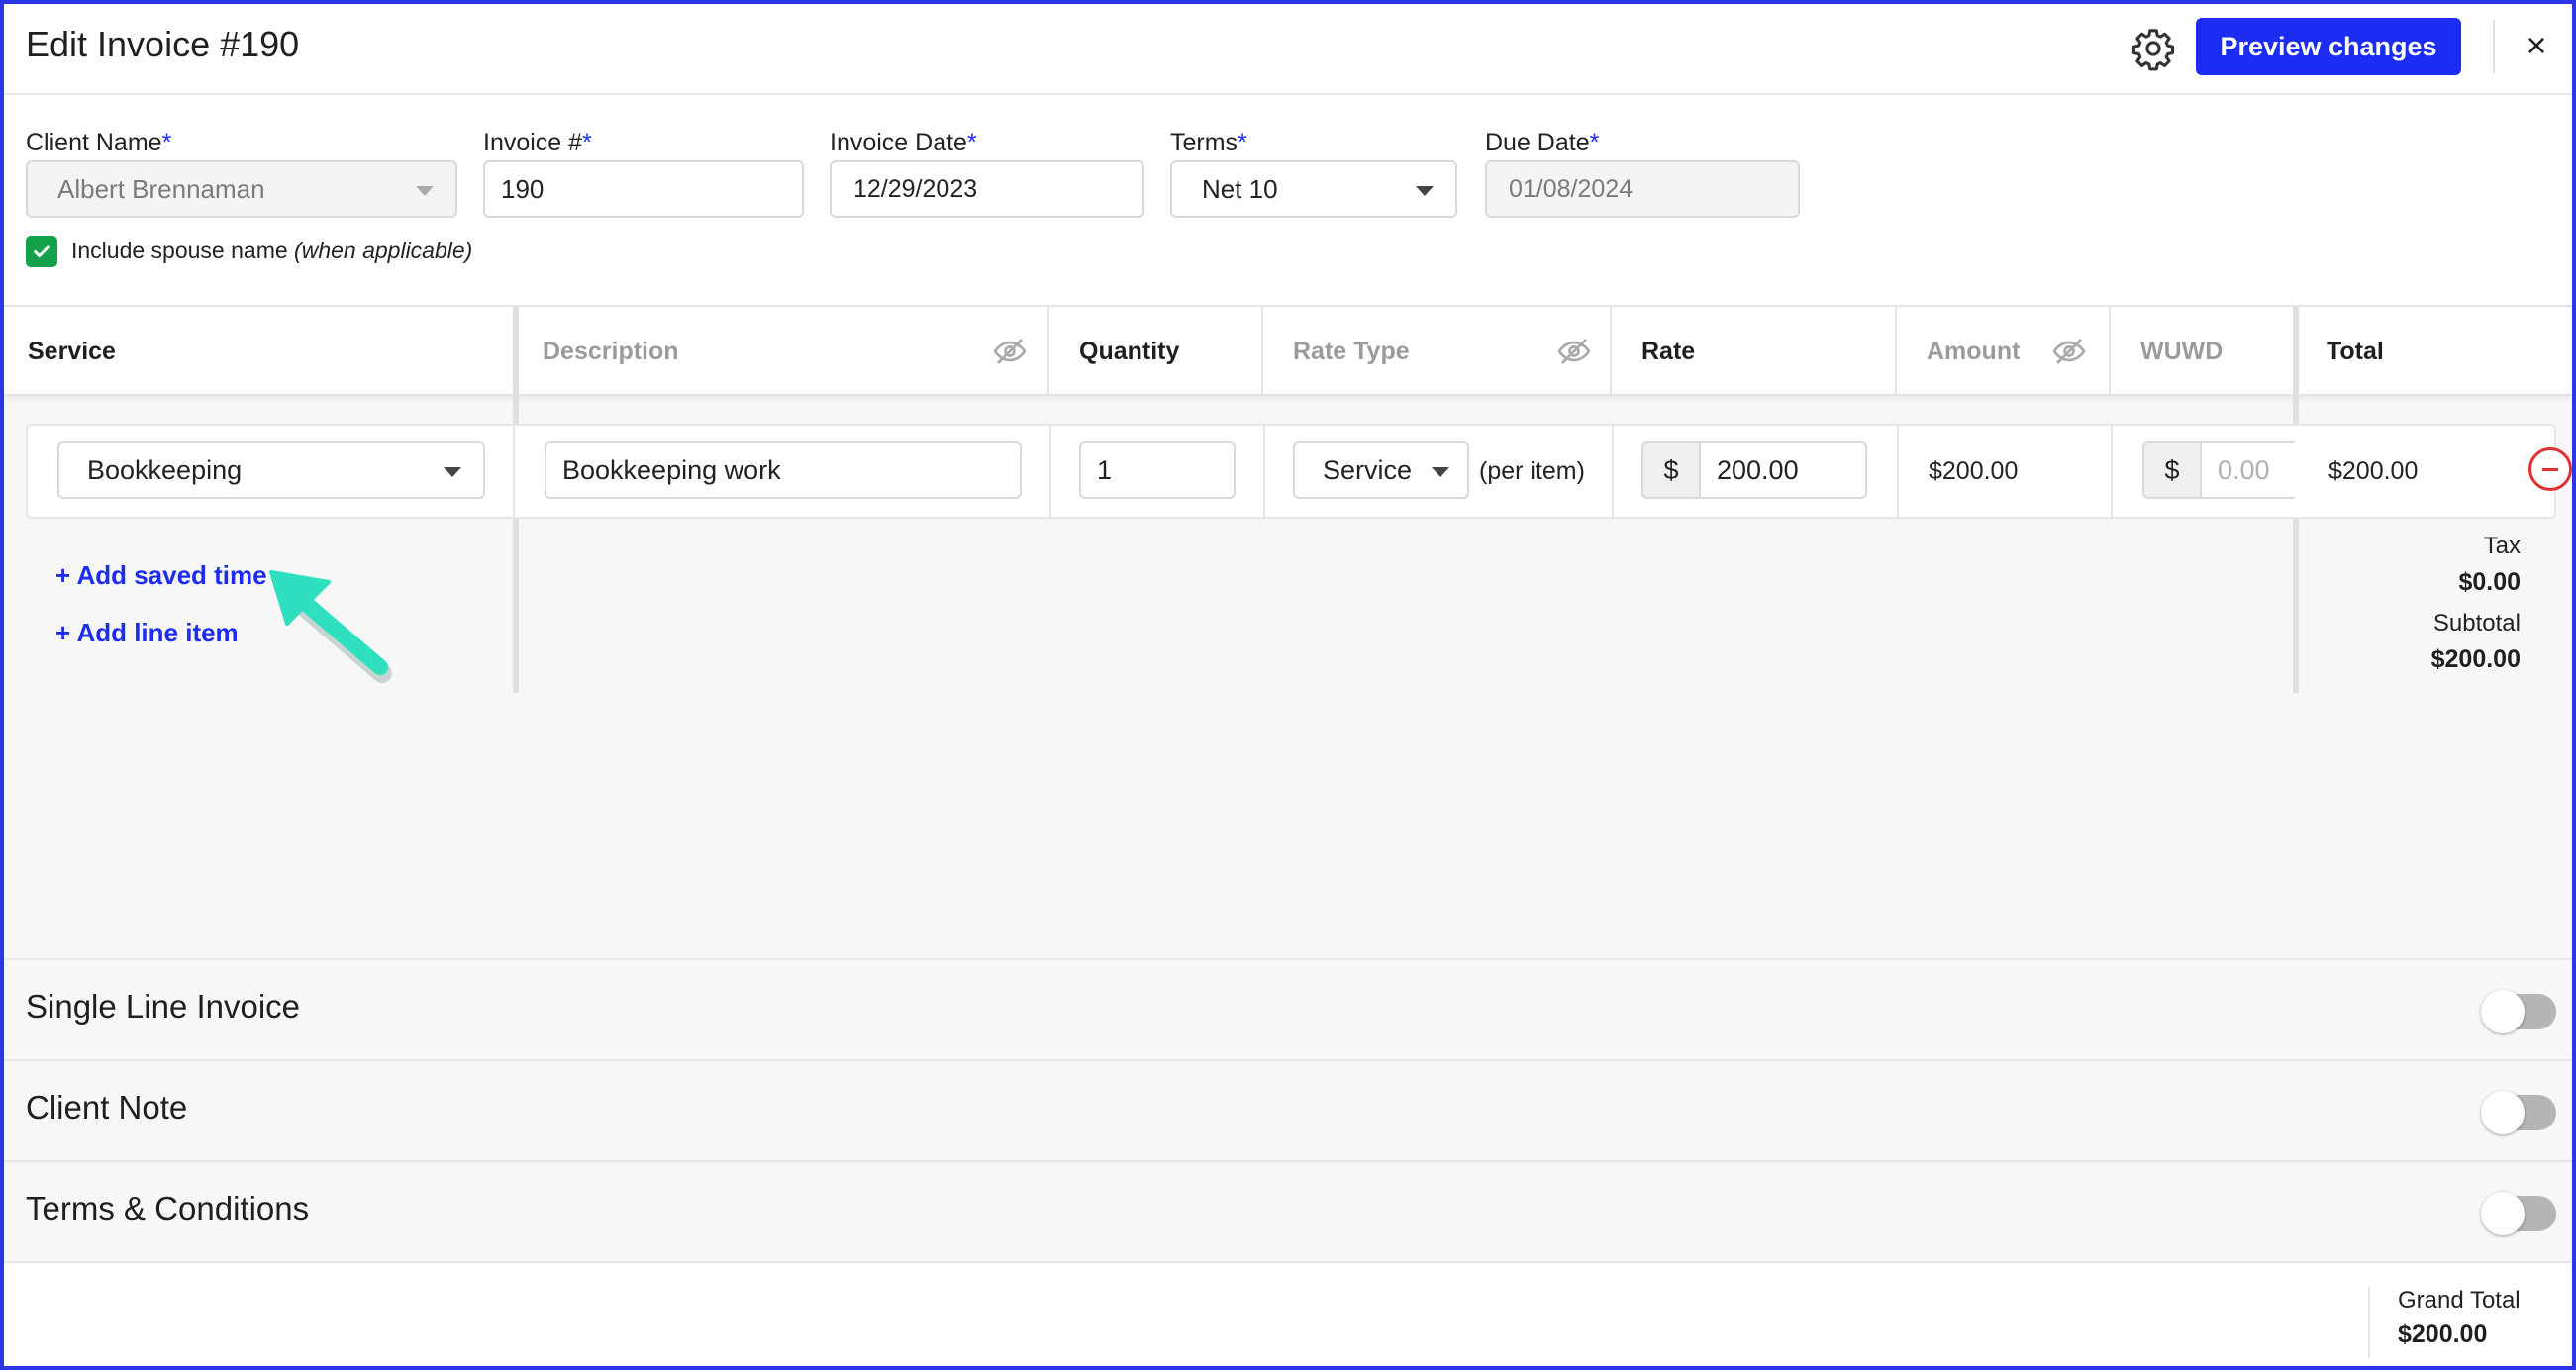 Image resolution: width=2576 pixels, height=1370 pixels. Describe the element at coordinates (783, 470) in the screenshot. I see `description-input: Bookkeeping work` at that location.